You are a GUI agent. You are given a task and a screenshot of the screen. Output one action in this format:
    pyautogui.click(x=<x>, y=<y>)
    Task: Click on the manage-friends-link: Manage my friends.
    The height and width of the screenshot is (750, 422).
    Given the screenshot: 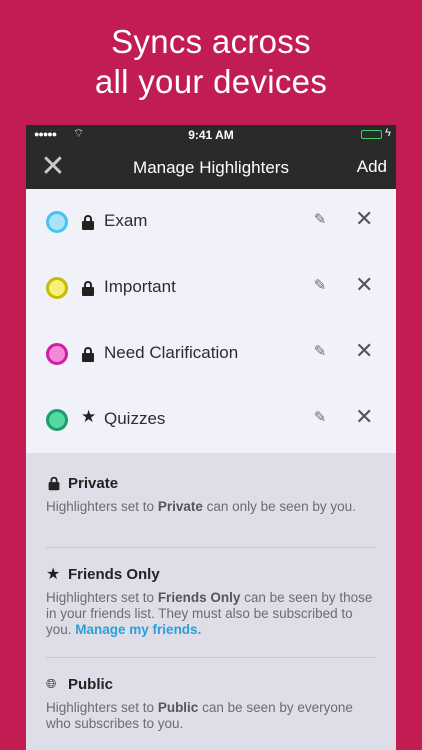 What is the action you would take?
    pyautogui.click(x=138, y=629)
    